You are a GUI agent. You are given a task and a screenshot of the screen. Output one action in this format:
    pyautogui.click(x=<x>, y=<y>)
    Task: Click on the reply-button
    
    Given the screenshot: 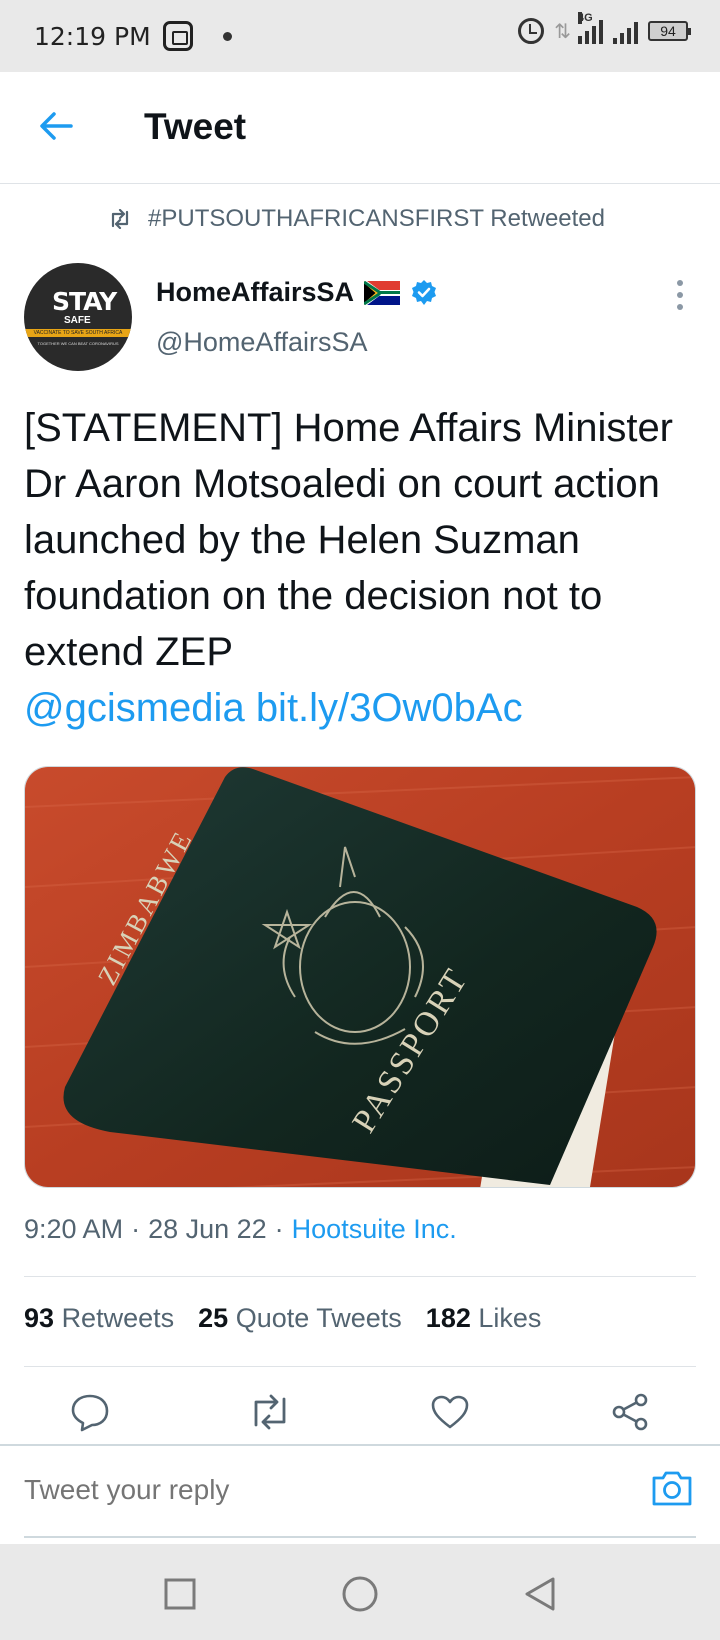 What is the action you would take?
    pyautogui.click(x=90, y=1412)
    